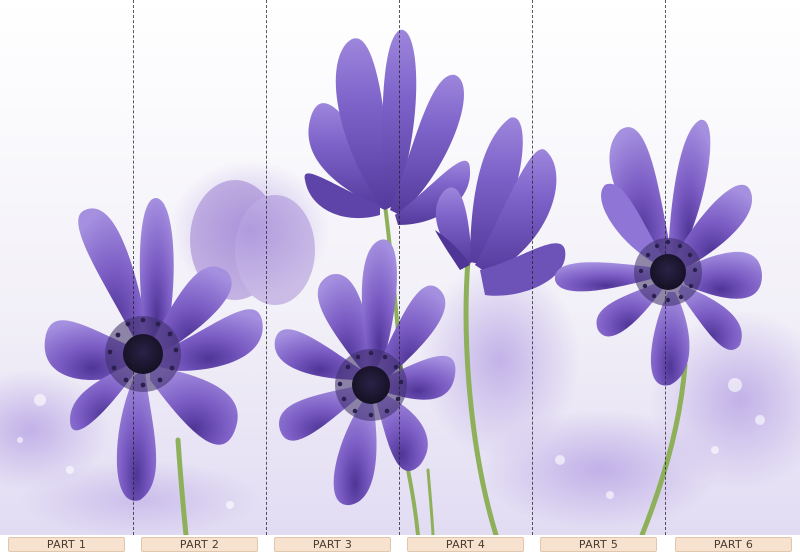 The image size is (800, 555). Describe the element at coordinates (465, 544) in the screenshot. I see `part-label-4: PART 4` at that location.